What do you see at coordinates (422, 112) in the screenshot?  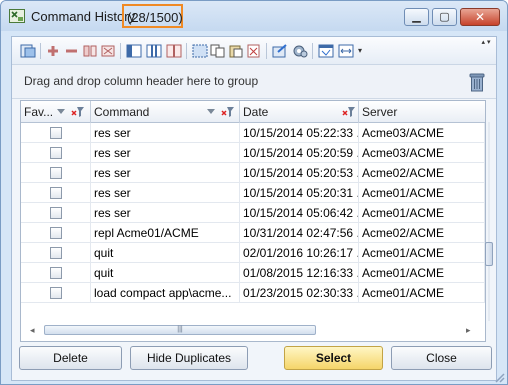 I see `column-header-server: Server` at bounding box center [422, 112].